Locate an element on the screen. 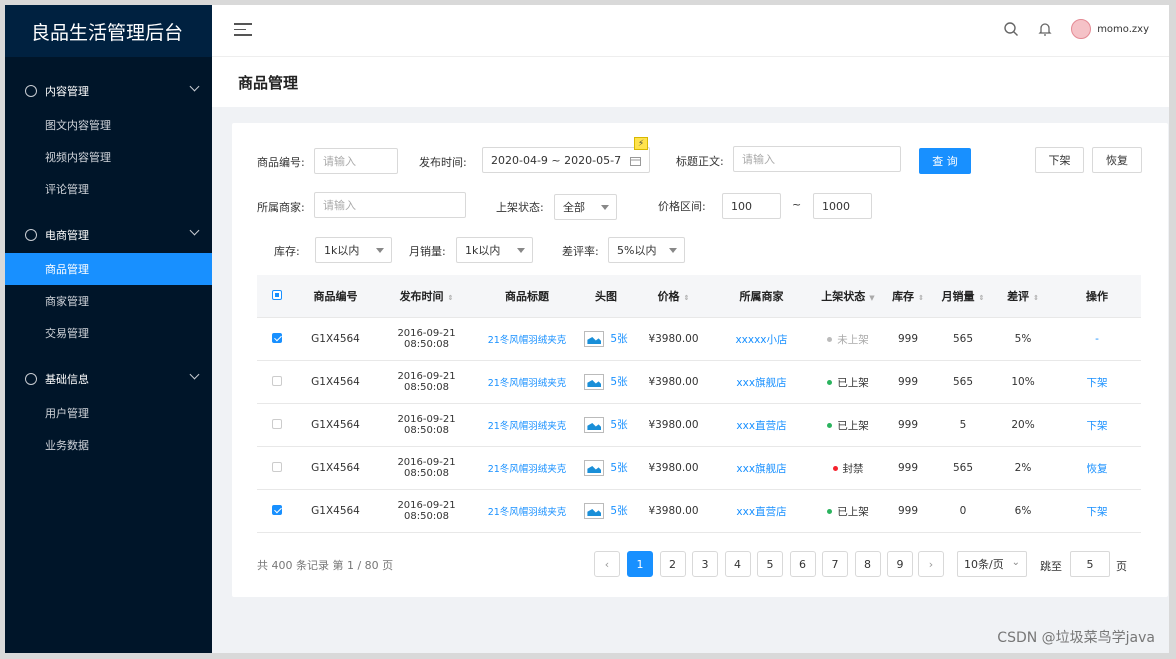 This screenshot has width=1176, height=659. merchant-link-cell: xxx直营店 is located at coordinates (761, 425).